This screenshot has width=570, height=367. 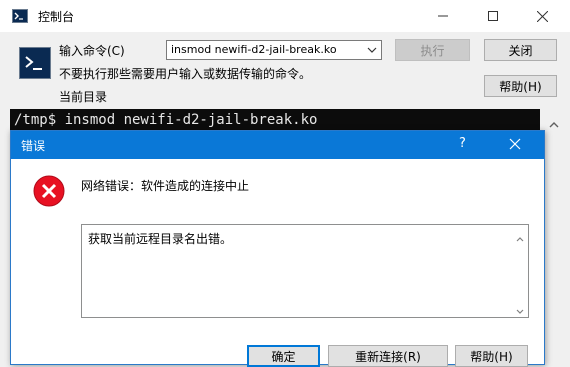 I want to click on dialog-close-icon, so click(x=515, y=145).